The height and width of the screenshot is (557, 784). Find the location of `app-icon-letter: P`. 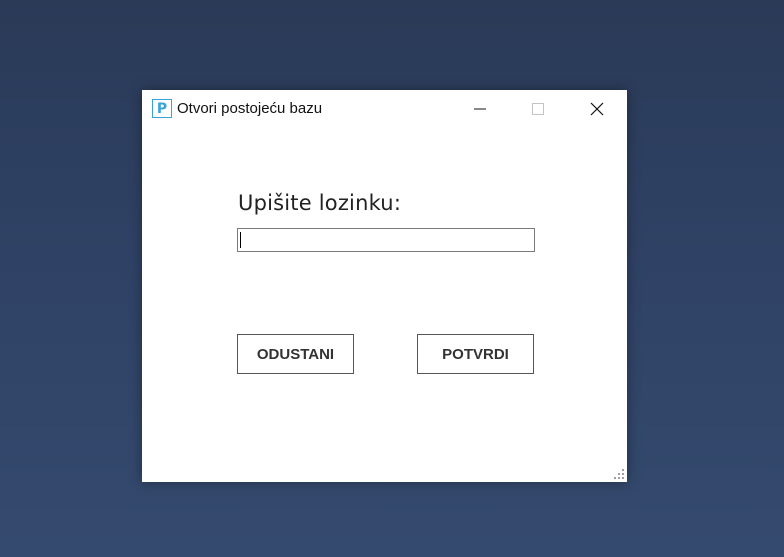

app-icon-letter: P is located at coordinates (162, 108).